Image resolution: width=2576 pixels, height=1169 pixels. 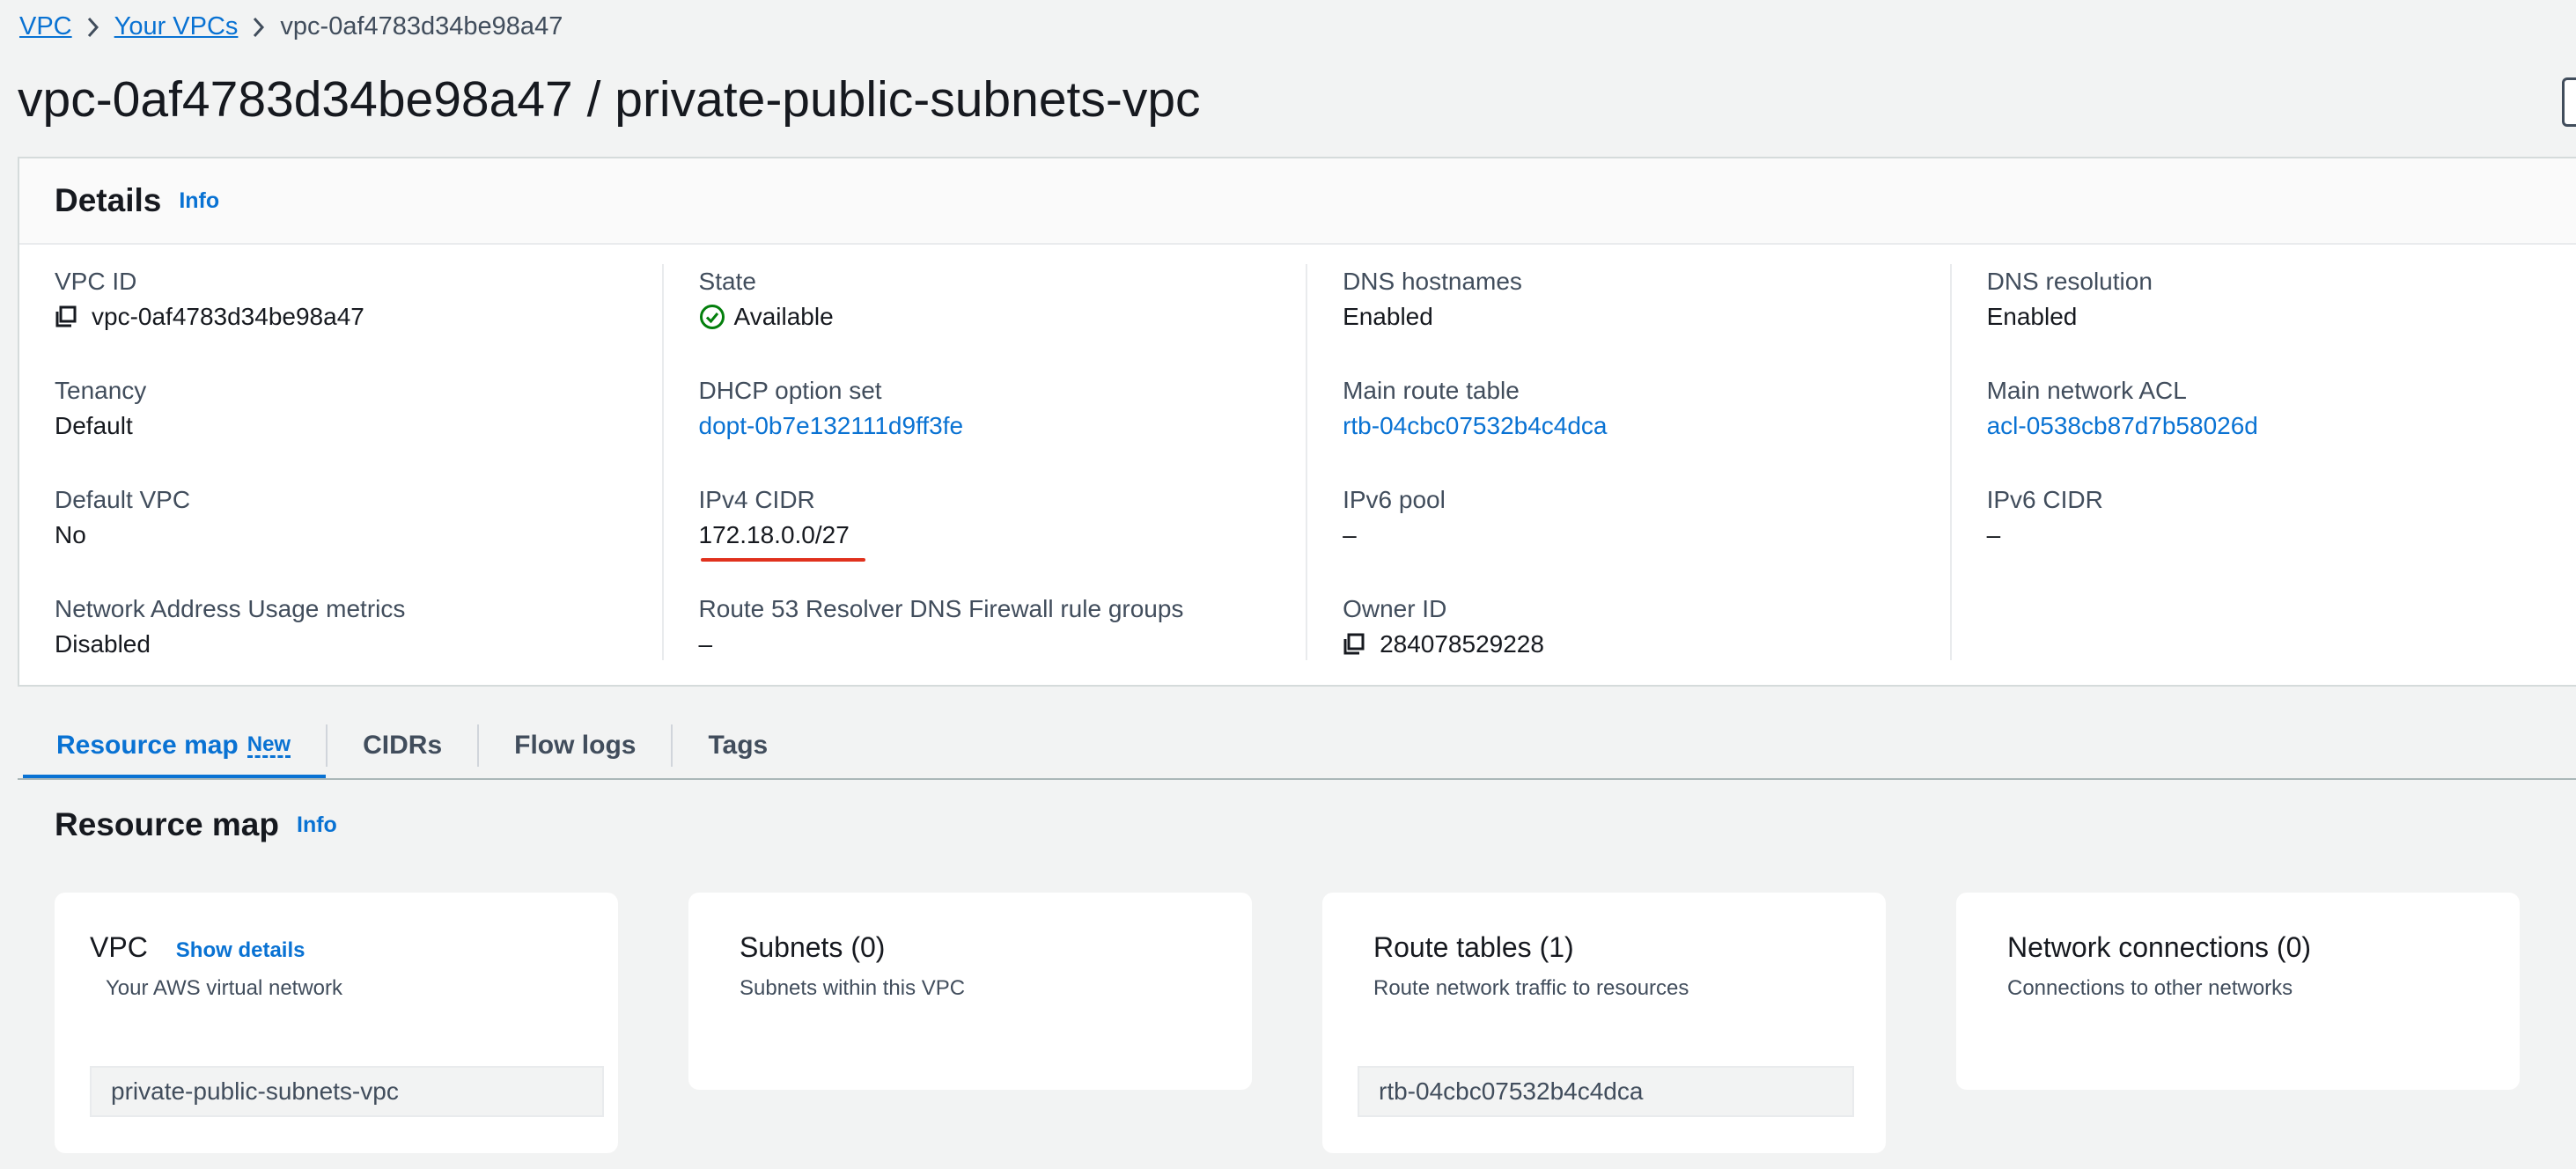 I want to click on breadcrumb-current: vpc-0af4783d34be98a47, so click(x=421, y=26).